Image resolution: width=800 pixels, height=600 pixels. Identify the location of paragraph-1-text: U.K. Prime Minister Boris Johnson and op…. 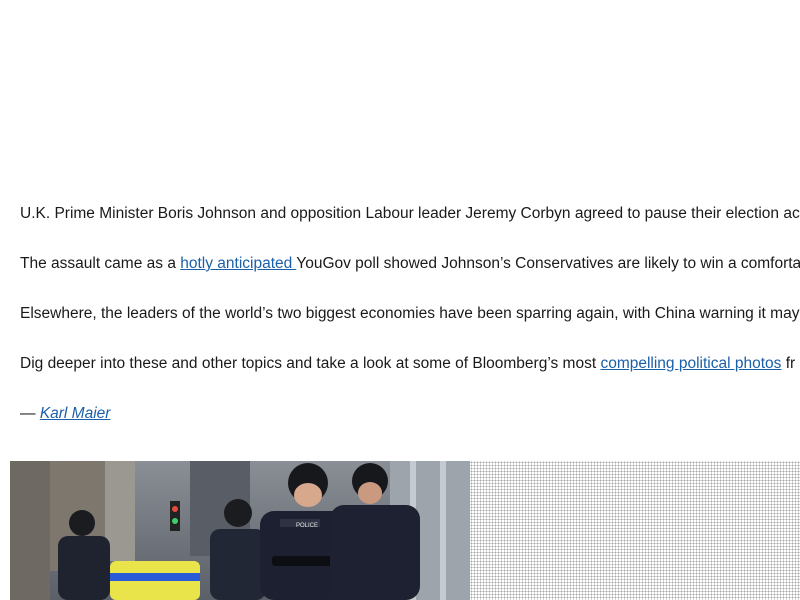
(410, 213).